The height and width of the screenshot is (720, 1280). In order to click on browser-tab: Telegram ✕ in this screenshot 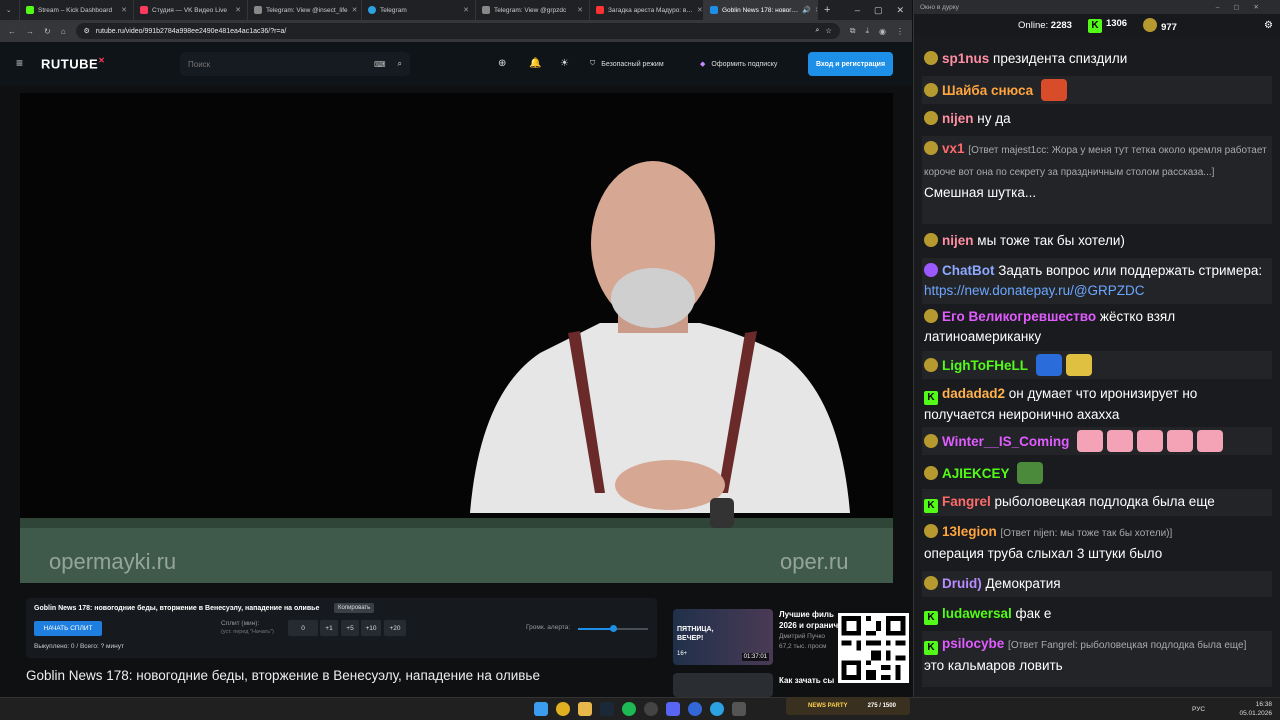, I will do `click(419, 10)`.